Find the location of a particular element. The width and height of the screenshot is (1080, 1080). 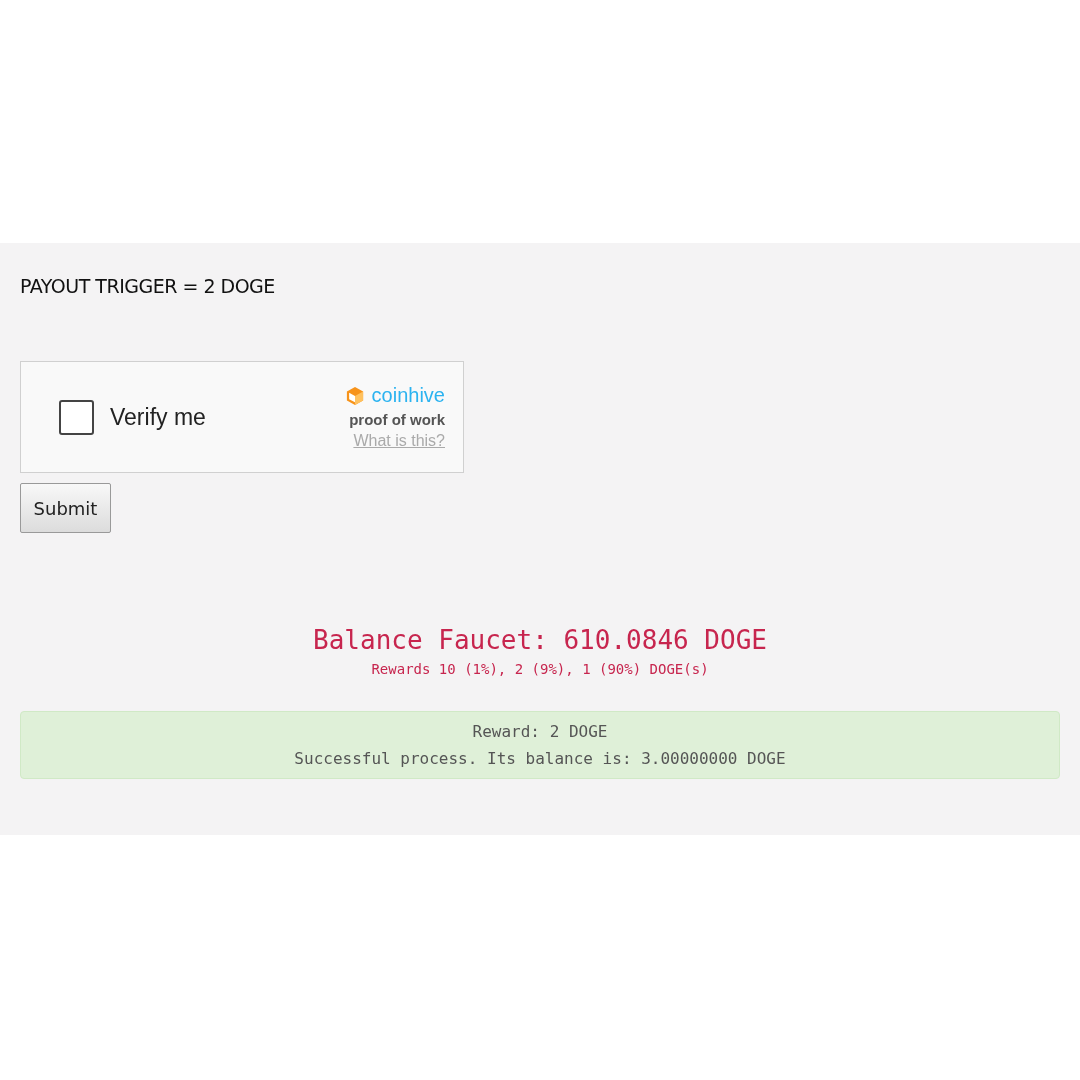

tagline: proof of work is located at coordinates (397, 419).